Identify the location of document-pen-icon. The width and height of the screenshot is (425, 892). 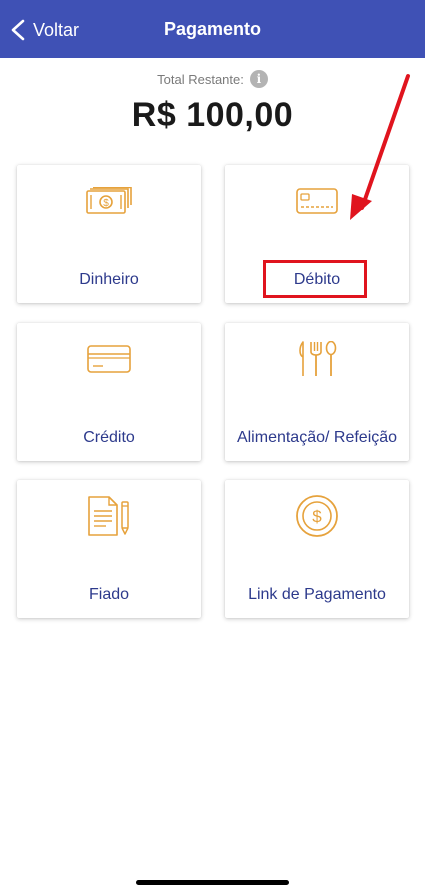
(109, 516).